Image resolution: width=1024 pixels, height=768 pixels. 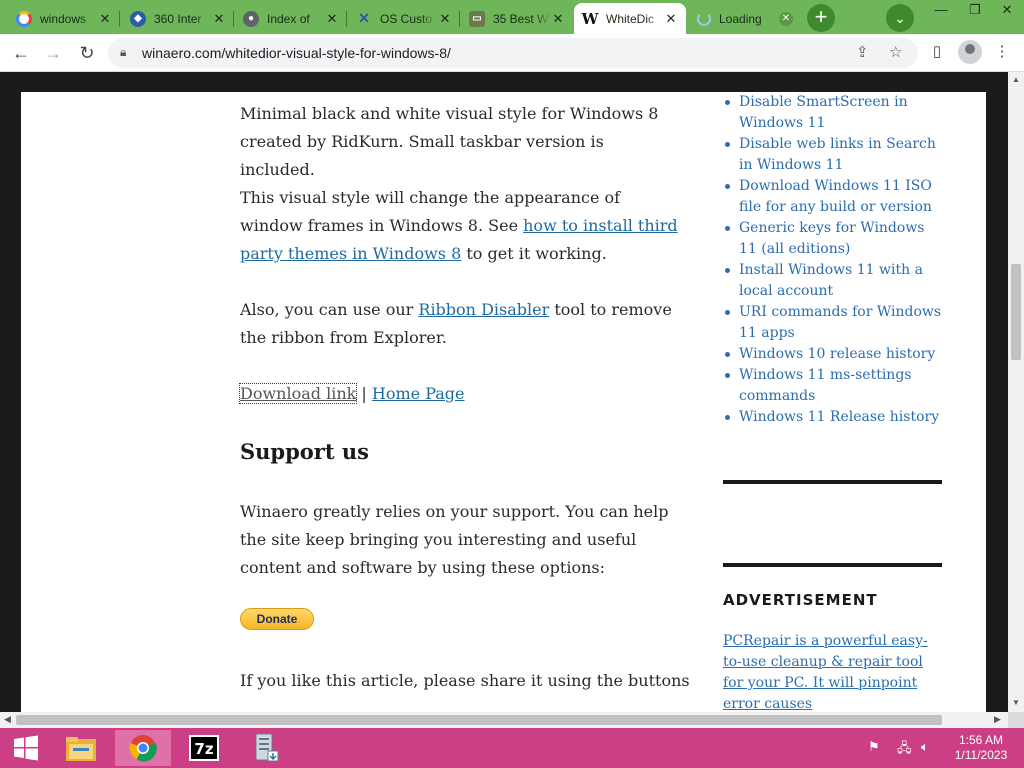 I want to click on back-button: ←, so click(x=21, y=53).